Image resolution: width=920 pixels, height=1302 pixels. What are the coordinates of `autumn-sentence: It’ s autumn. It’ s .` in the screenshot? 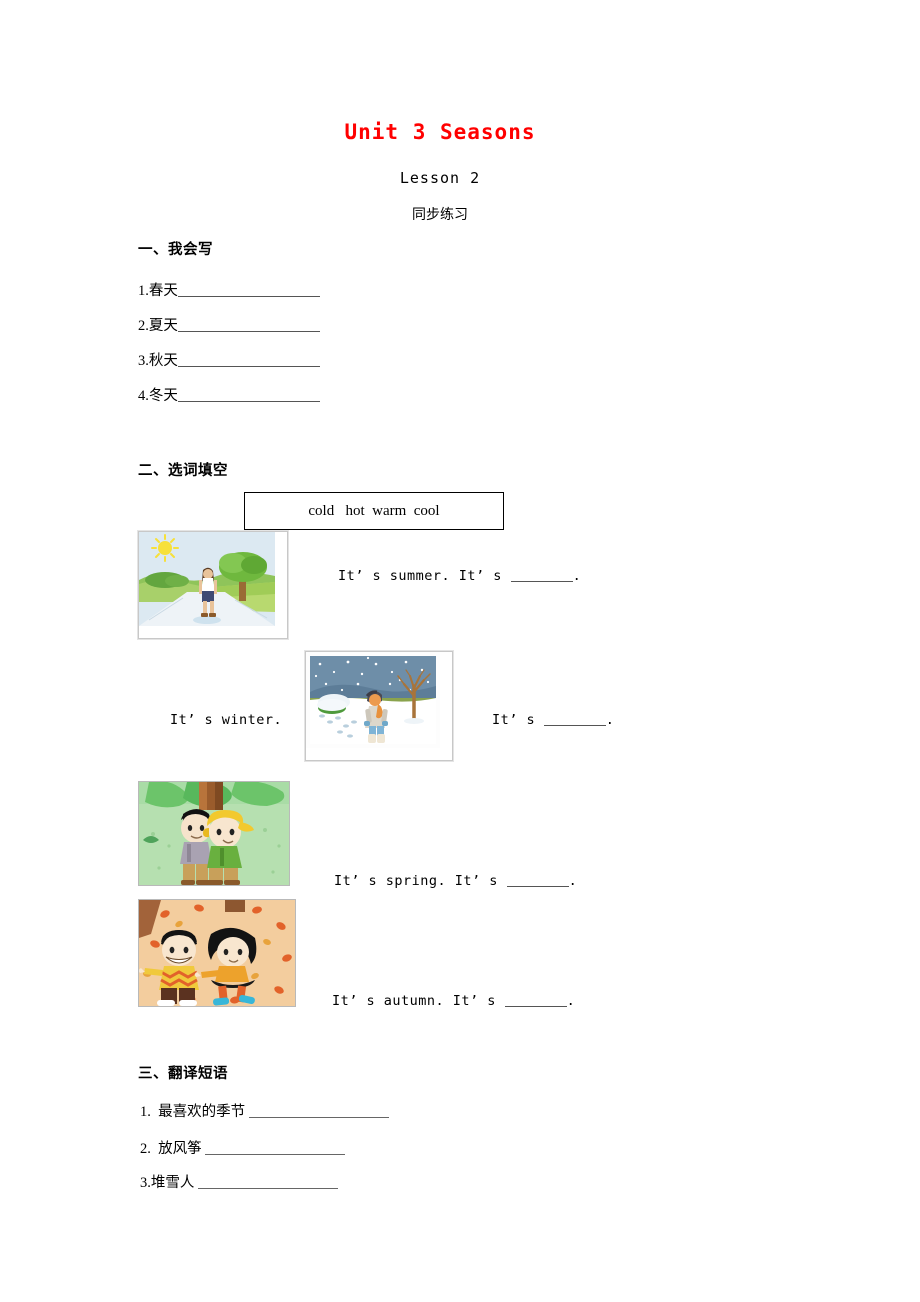 It's located at (453, 1001).